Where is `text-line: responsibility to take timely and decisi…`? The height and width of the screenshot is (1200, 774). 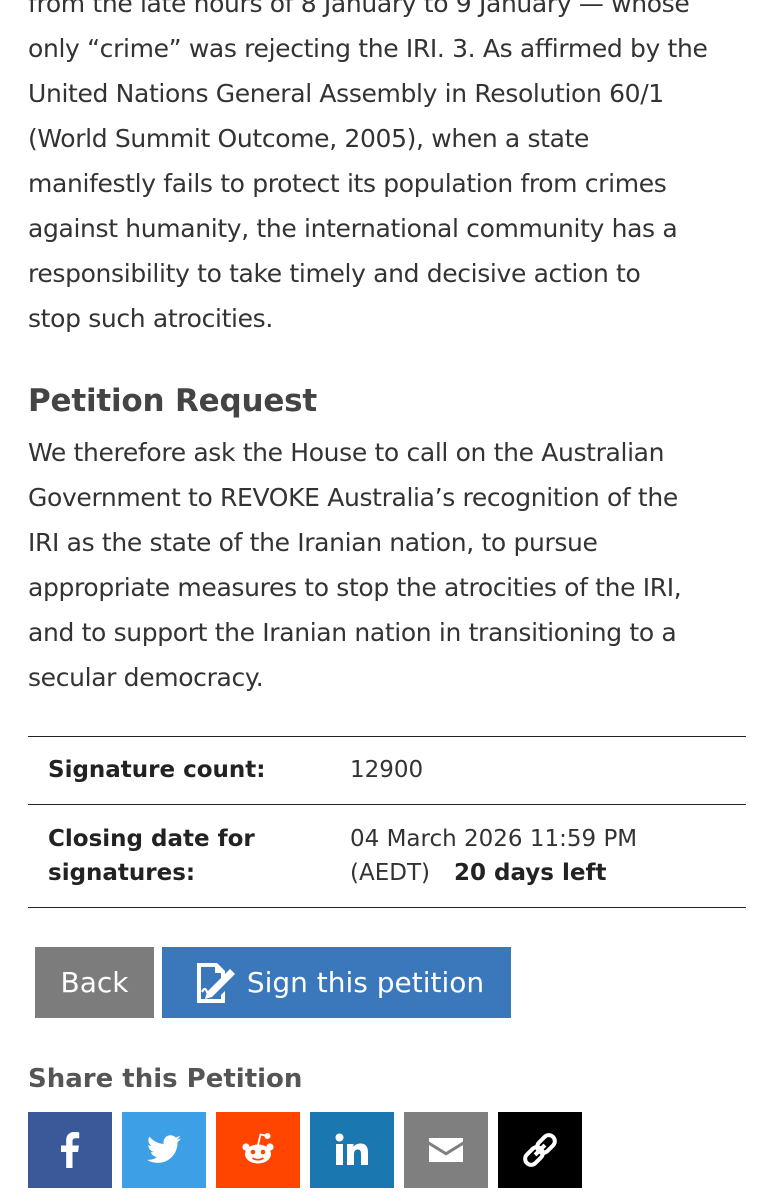 text-line: responsibility to take timely and decisi… is located at coordinates (334, 273).